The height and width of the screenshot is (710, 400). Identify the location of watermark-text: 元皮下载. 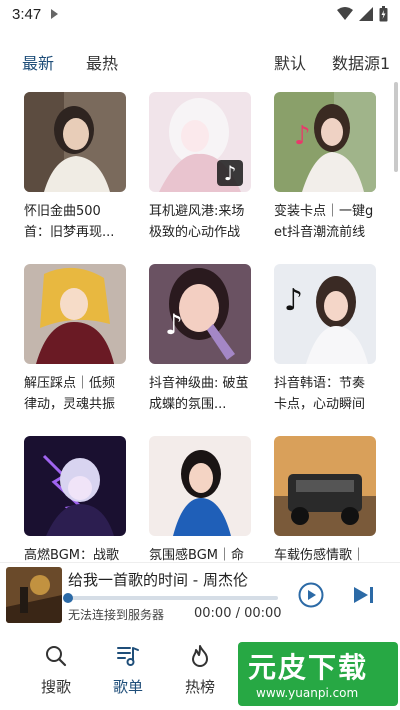
(308, 667).